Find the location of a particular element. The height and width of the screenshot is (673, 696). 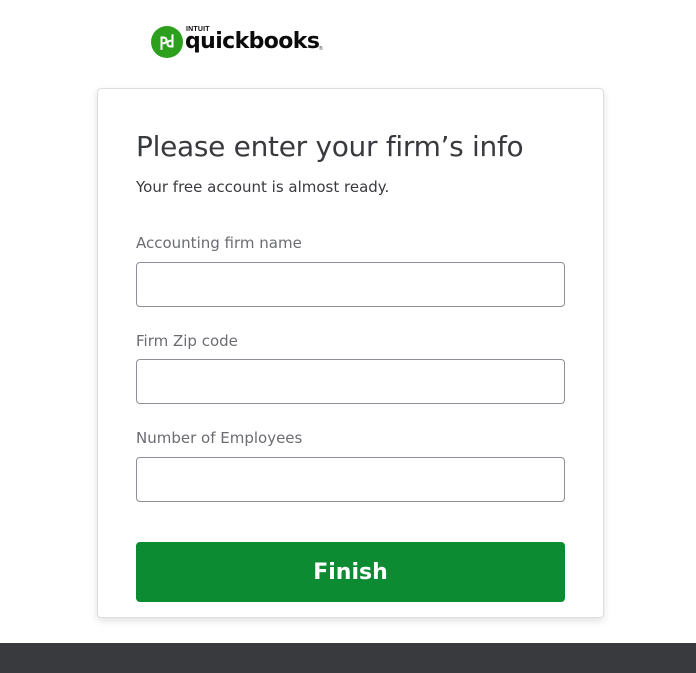

footer-bar is located at coordinates (348, 658).